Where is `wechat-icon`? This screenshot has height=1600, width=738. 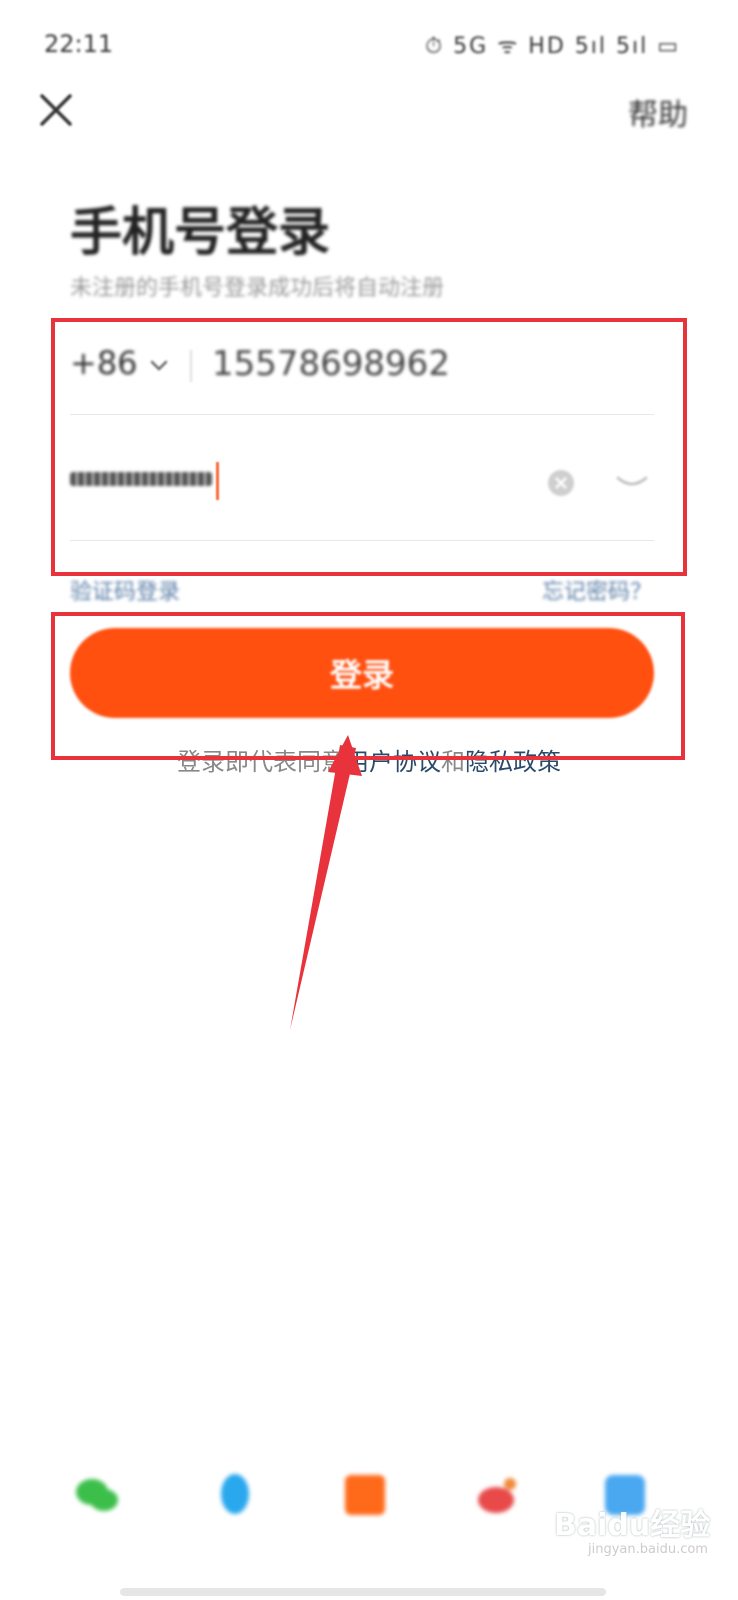
wechat-icon is located at coordinates (97, 1495).